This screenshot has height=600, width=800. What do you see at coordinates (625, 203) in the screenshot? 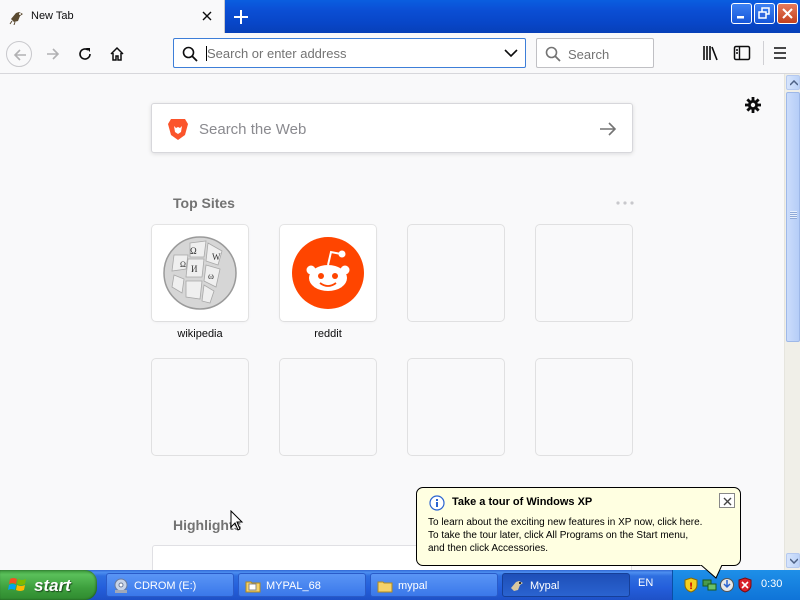
I see `more-options-icon` at bounding box center [625, 203].